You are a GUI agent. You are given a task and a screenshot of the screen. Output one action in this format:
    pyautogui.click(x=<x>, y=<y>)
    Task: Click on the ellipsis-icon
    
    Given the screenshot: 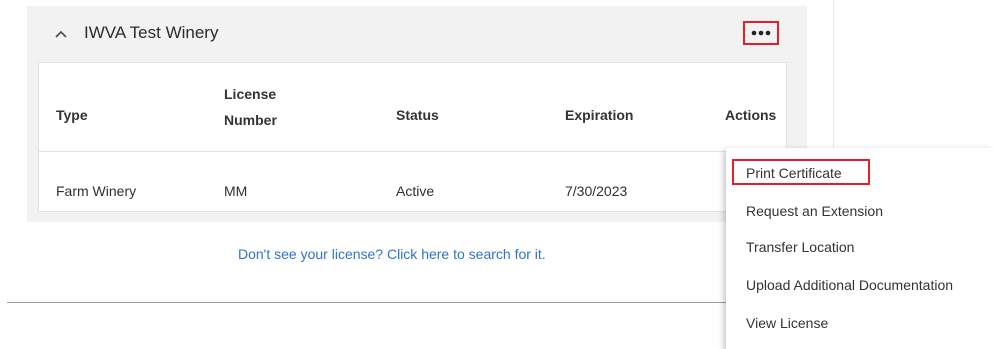 What is the action you would take?
    pyautogui.click(x=761, y=33)
    